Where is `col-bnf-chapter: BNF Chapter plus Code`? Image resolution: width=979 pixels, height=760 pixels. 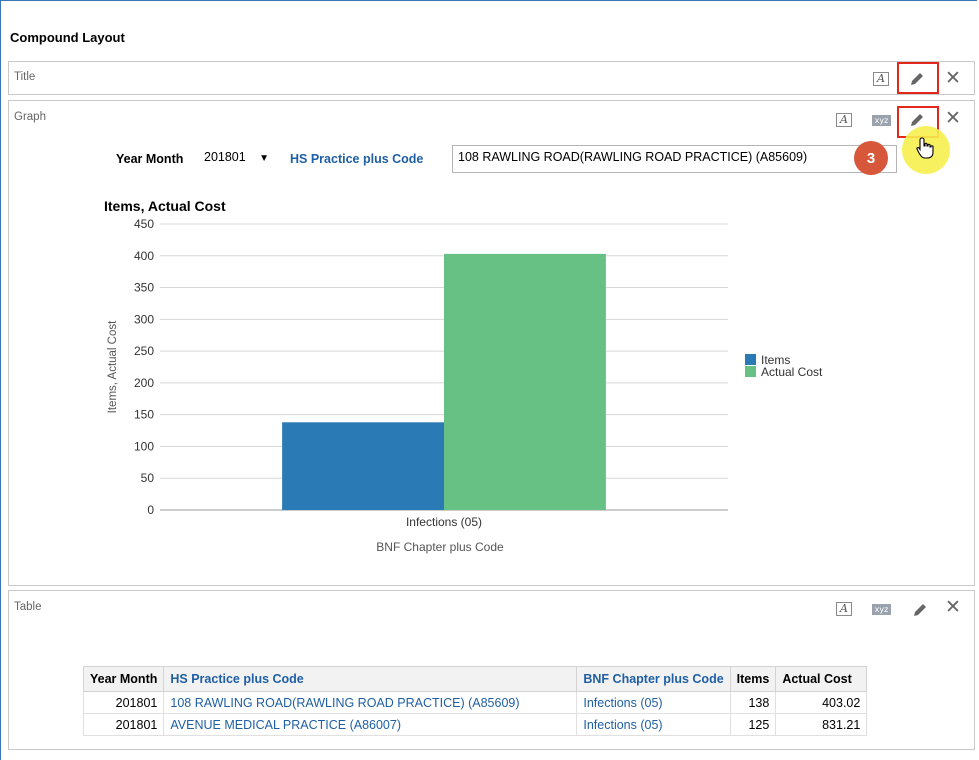 col-bnf-chapter: BNF Chapter plus Code is located at coordinates (653, 679).